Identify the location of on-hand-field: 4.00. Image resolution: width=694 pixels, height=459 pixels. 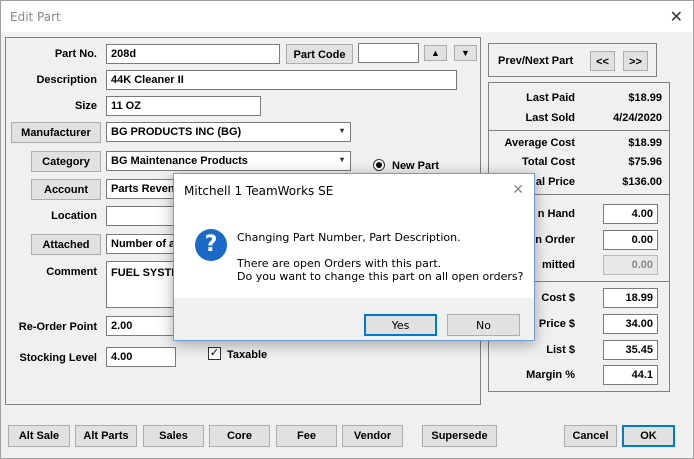
(630, 214).